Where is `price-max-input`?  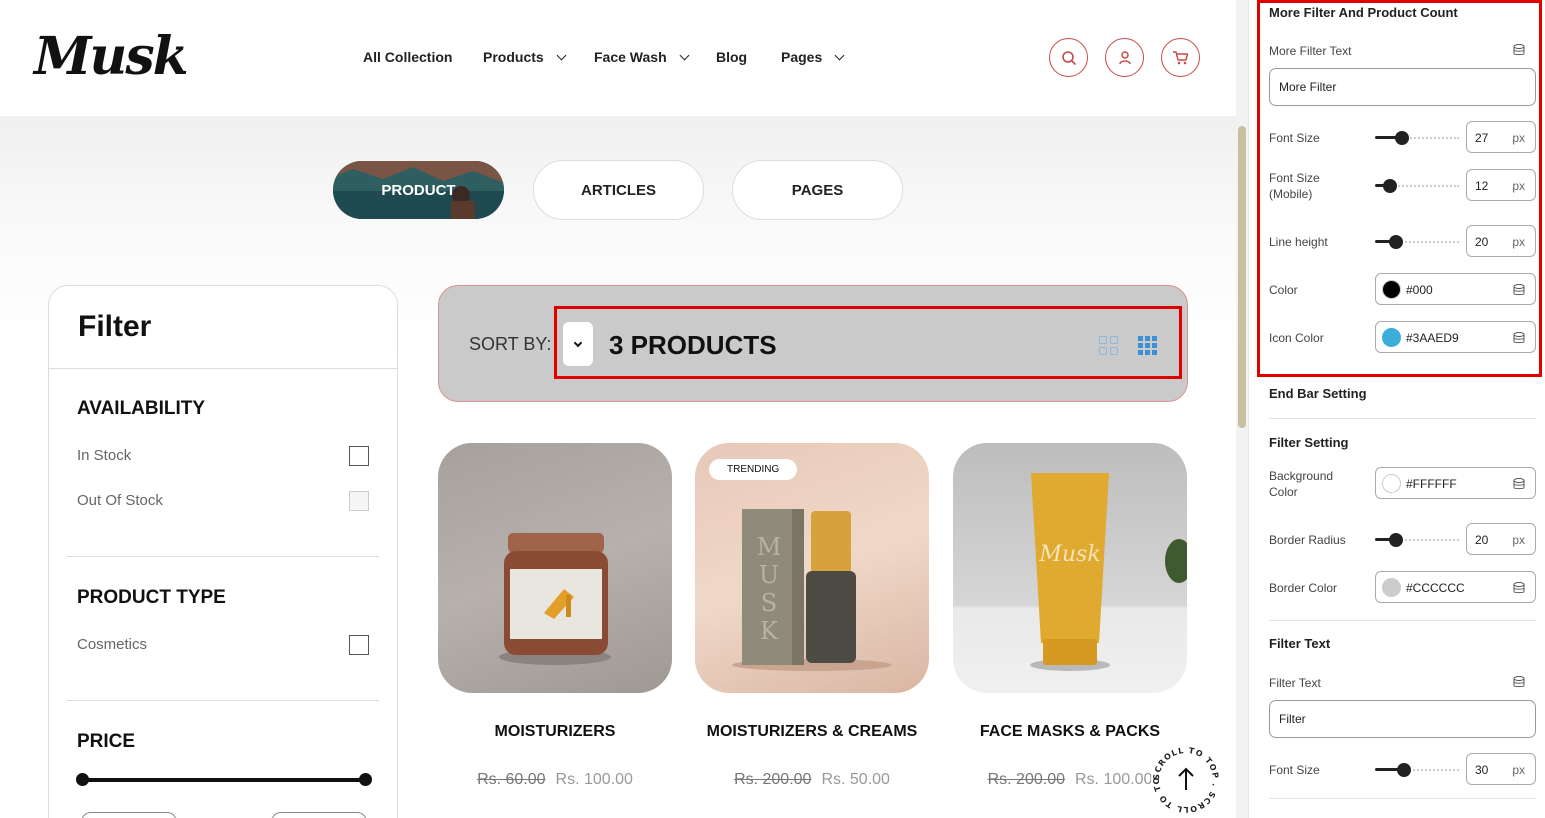
price-max-input is located at coordinates (319, 815).